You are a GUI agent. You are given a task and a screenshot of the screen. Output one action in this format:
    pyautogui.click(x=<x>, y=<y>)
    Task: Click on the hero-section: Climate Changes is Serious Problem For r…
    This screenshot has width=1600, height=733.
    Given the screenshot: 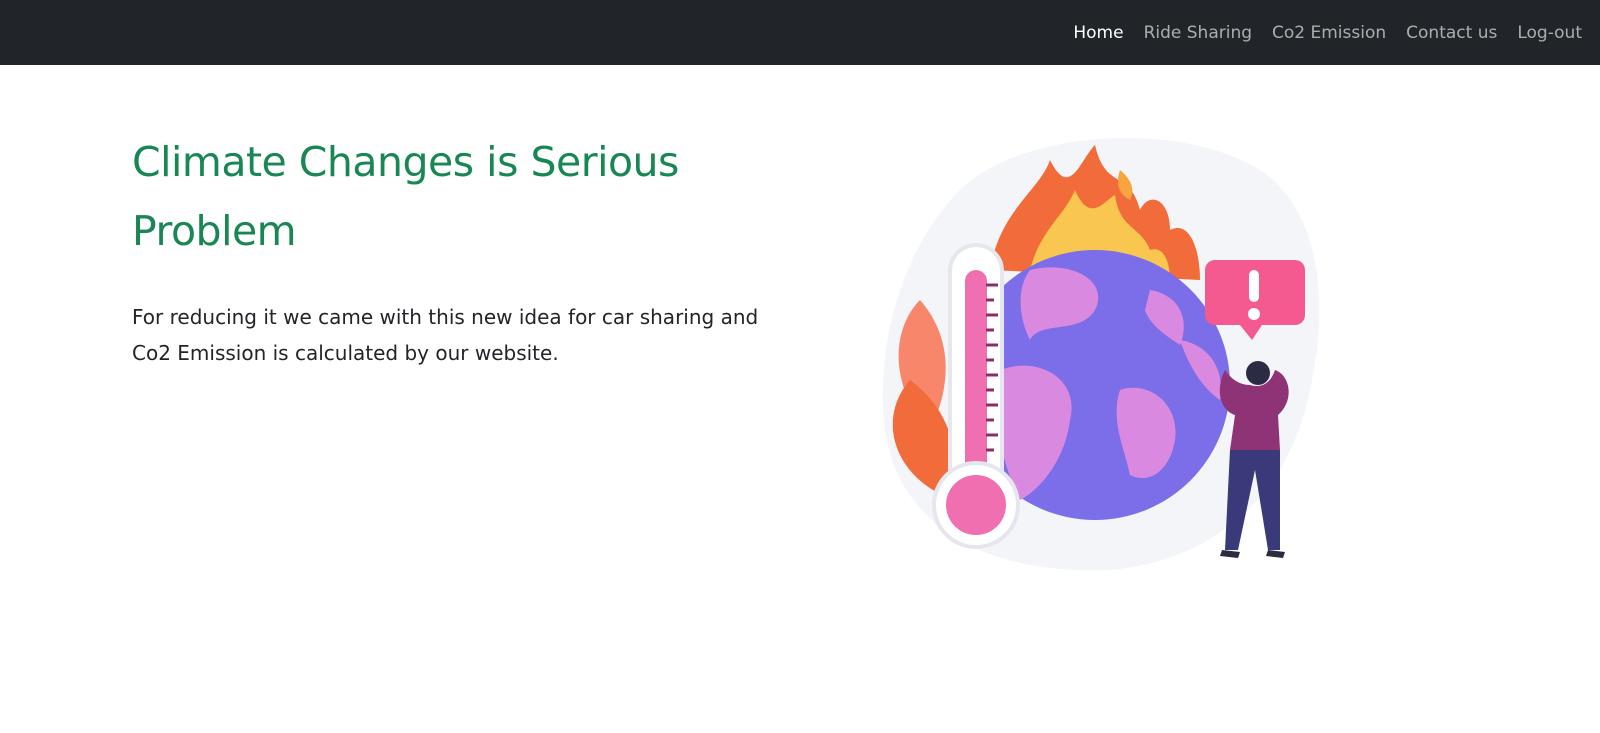 What is the action you would take?
    pyautogui.click(x=452, y=249)
    